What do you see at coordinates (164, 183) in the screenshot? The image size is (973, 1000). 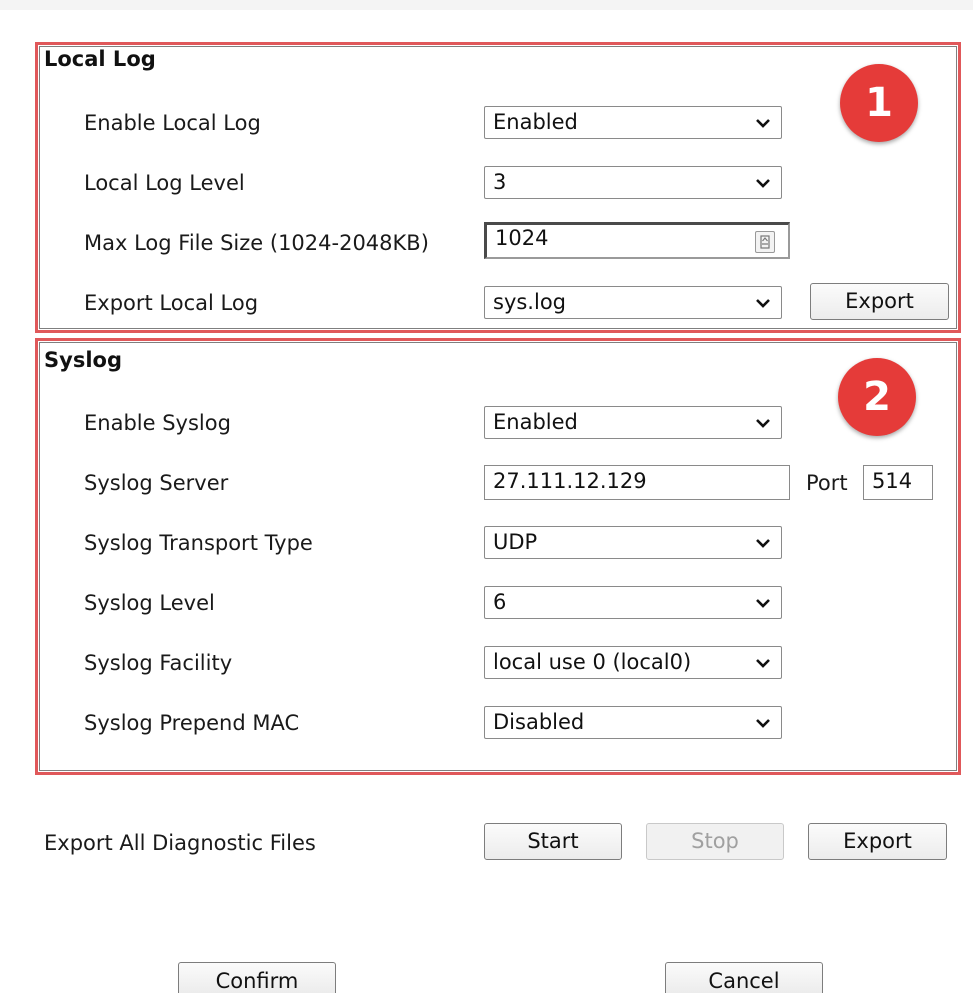 I see `local-log-level-label: Local Log Level` at bounding box center [164, 183].